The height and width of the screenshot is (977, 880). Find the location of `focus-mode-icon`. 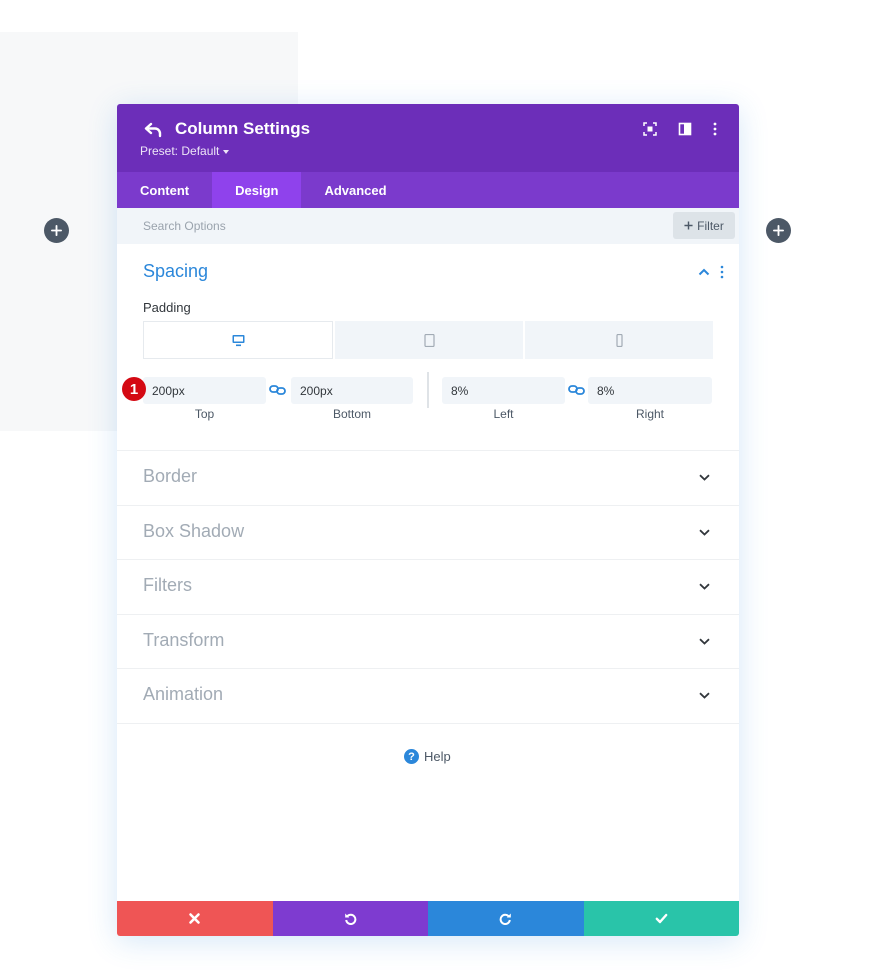

focus-mode-icon is located at coordinates (650, 129).